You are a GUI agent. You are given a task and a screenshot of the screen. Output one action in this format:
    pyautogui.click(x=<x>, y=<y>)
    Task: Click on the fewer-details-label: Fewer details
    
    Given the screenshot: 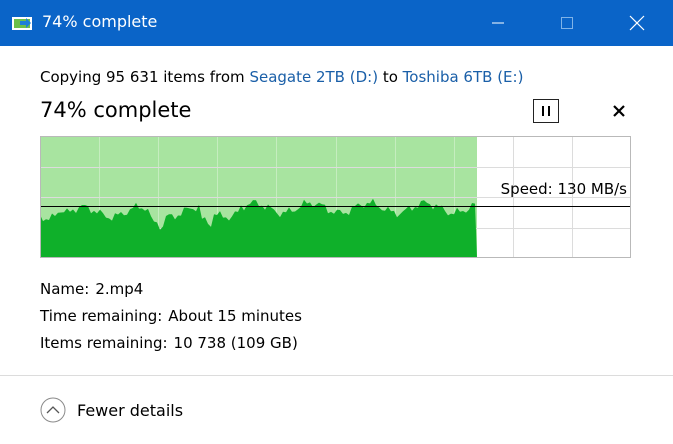 What is the action you would take?
    pyautogui.click(x=130, y=410)
    